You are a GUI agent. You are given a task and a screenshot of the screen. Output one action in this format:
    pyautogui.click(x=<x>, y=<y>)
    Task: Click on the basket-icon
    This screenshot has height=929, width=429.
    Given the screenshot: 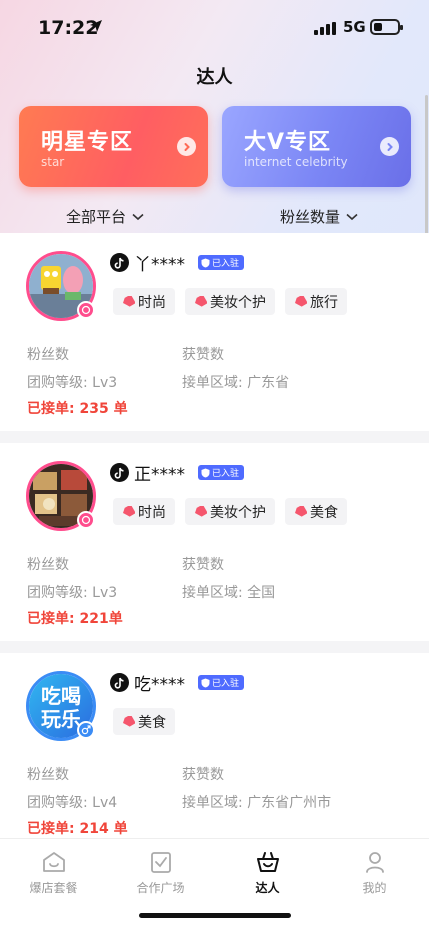 What is the action you would take?
    pyautogui.click(x=267, y=862)
    